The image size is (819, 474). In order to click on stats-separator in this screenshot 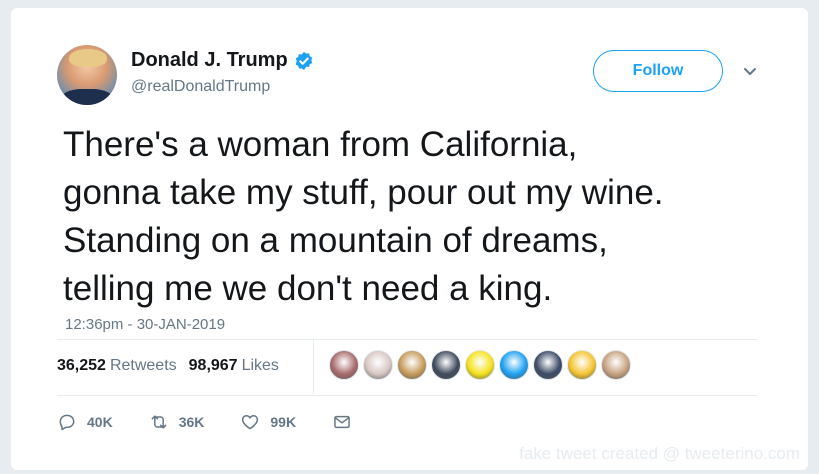, I will do `click(313, 367)`.